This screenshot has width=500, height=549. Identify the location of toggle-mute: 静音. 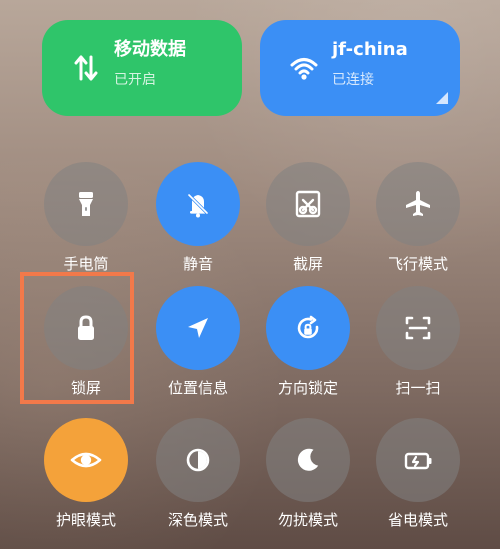
(198, 222).